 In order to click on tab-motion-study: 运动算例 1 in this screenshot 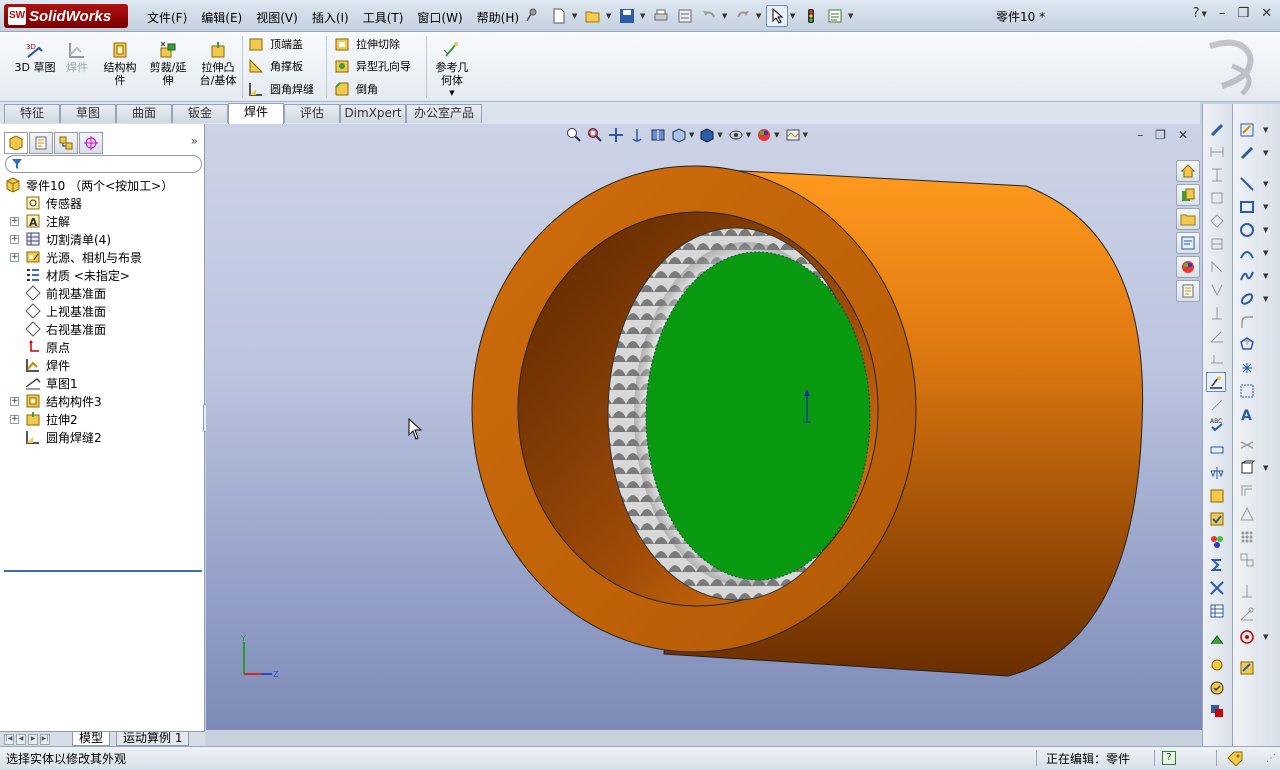, I will do `click(153, 739)`.